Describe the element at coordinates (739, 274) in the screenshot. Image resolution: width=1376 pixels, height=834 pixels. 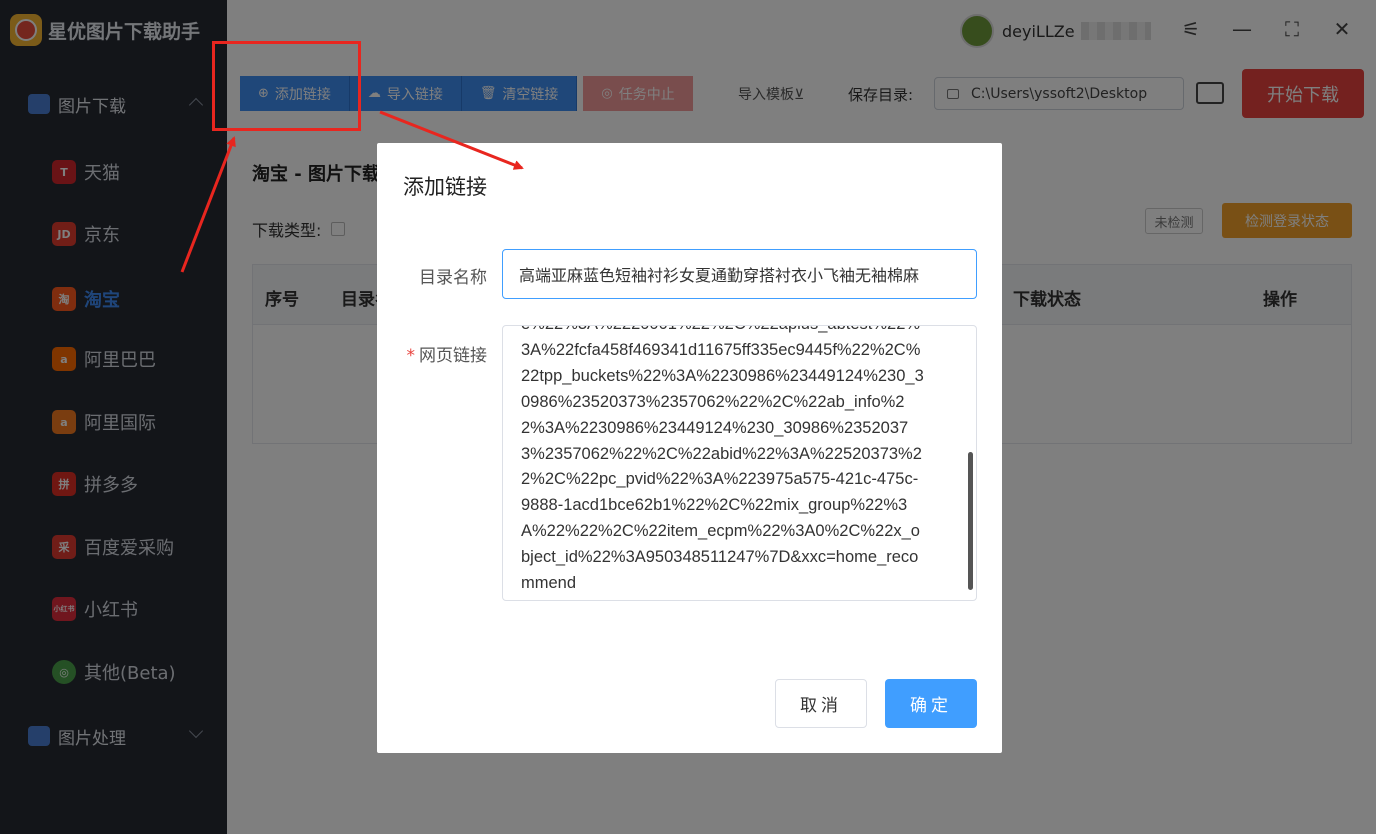
I see `dir-name-input: 高端亚麻蓝色短袖衬衫女夏通勤穿搭衬衣小飞袖无袖棉麻` at that location.